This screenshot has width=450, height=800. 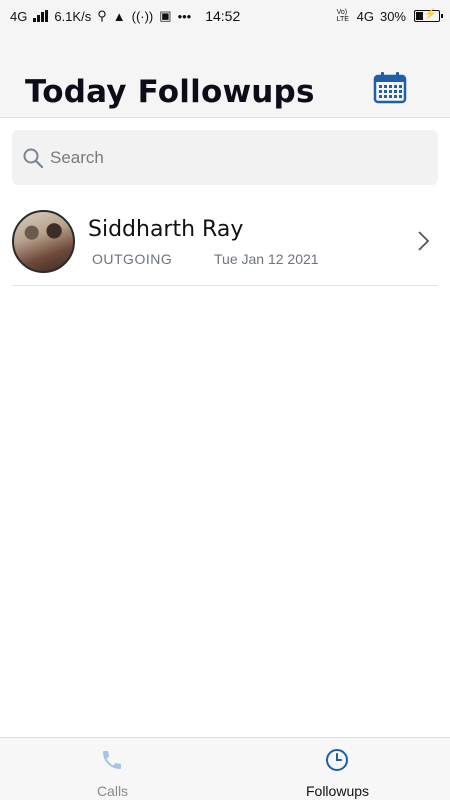 I want to click on calendar-button, so click(x=390, y=88).